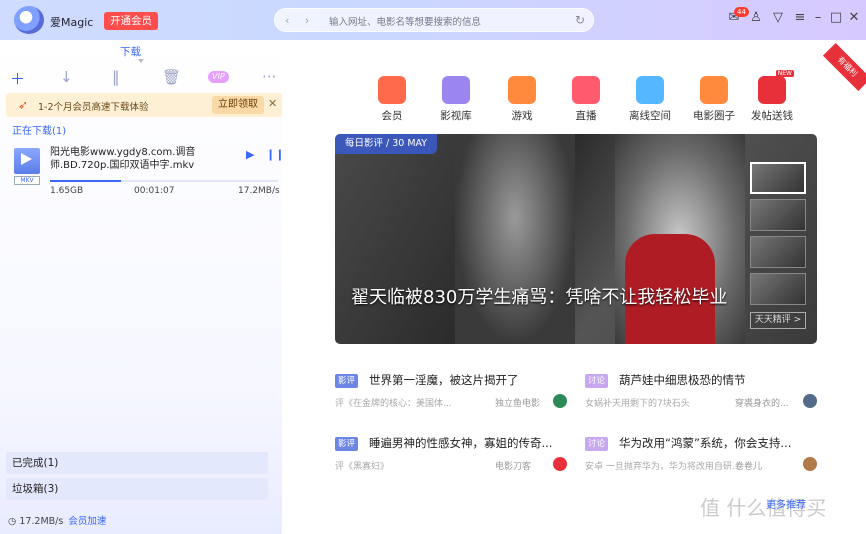 The image size is (866, 534). Describe the element at coordinates (116, 77) in the screenshot. I see `pause-all-icon: ‖` at that location.